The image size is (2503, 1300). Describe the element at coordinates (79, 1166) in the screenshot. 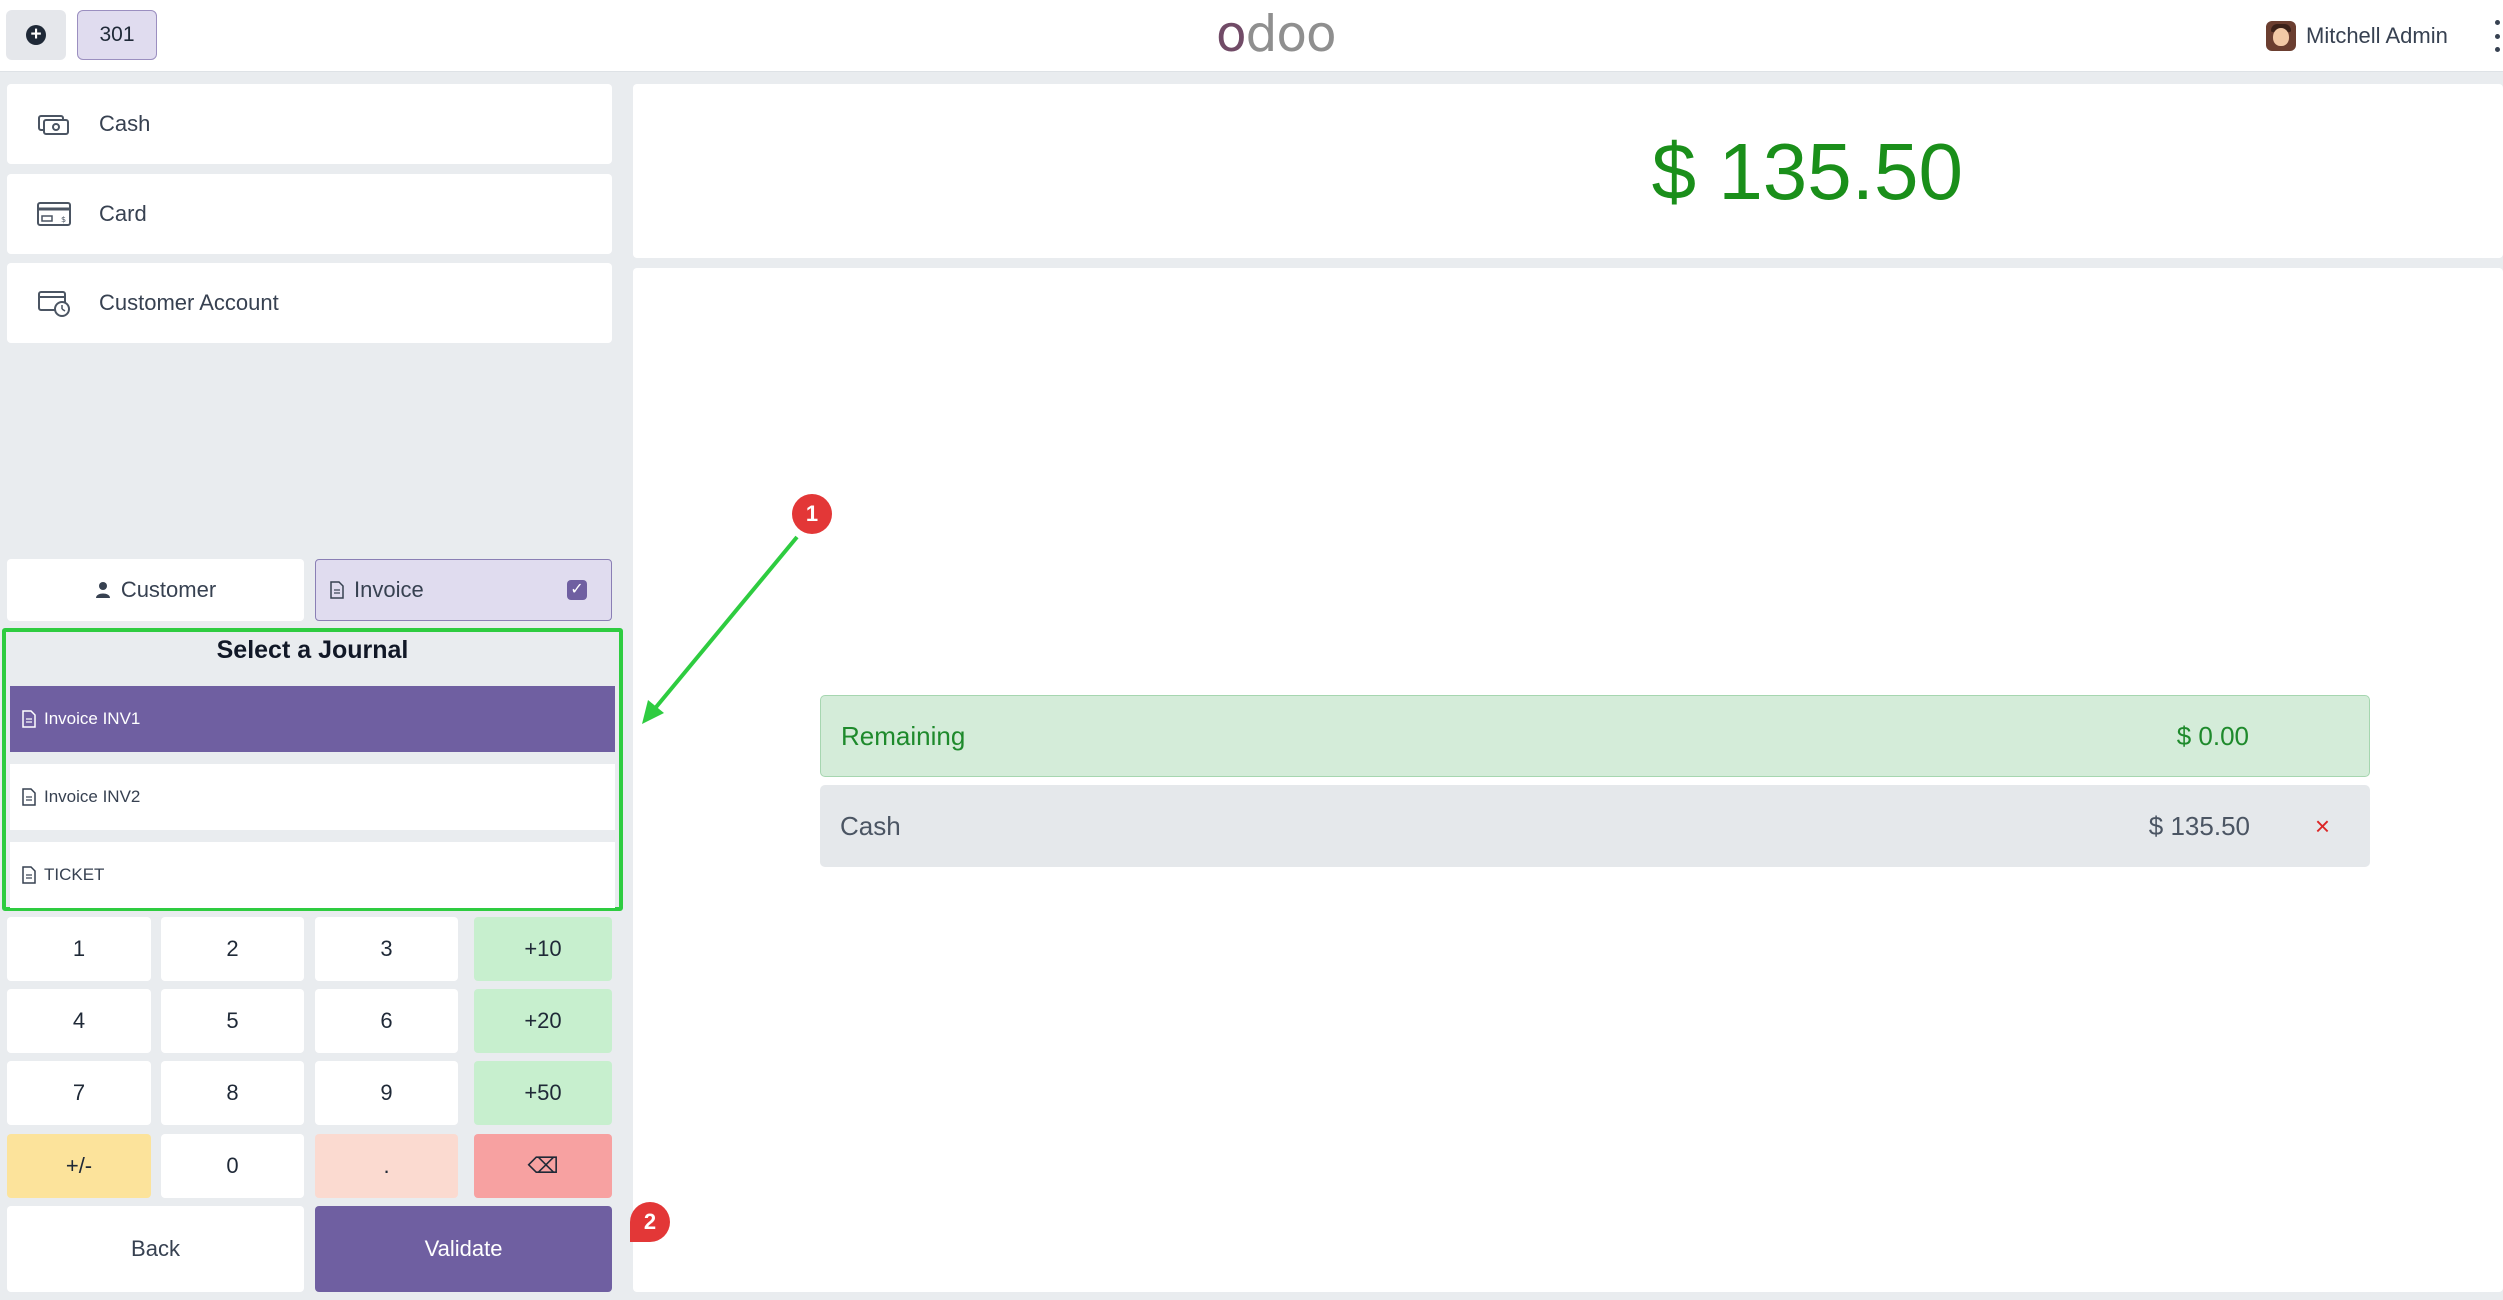

I see `numpad-key-sign: +/-` at that location.